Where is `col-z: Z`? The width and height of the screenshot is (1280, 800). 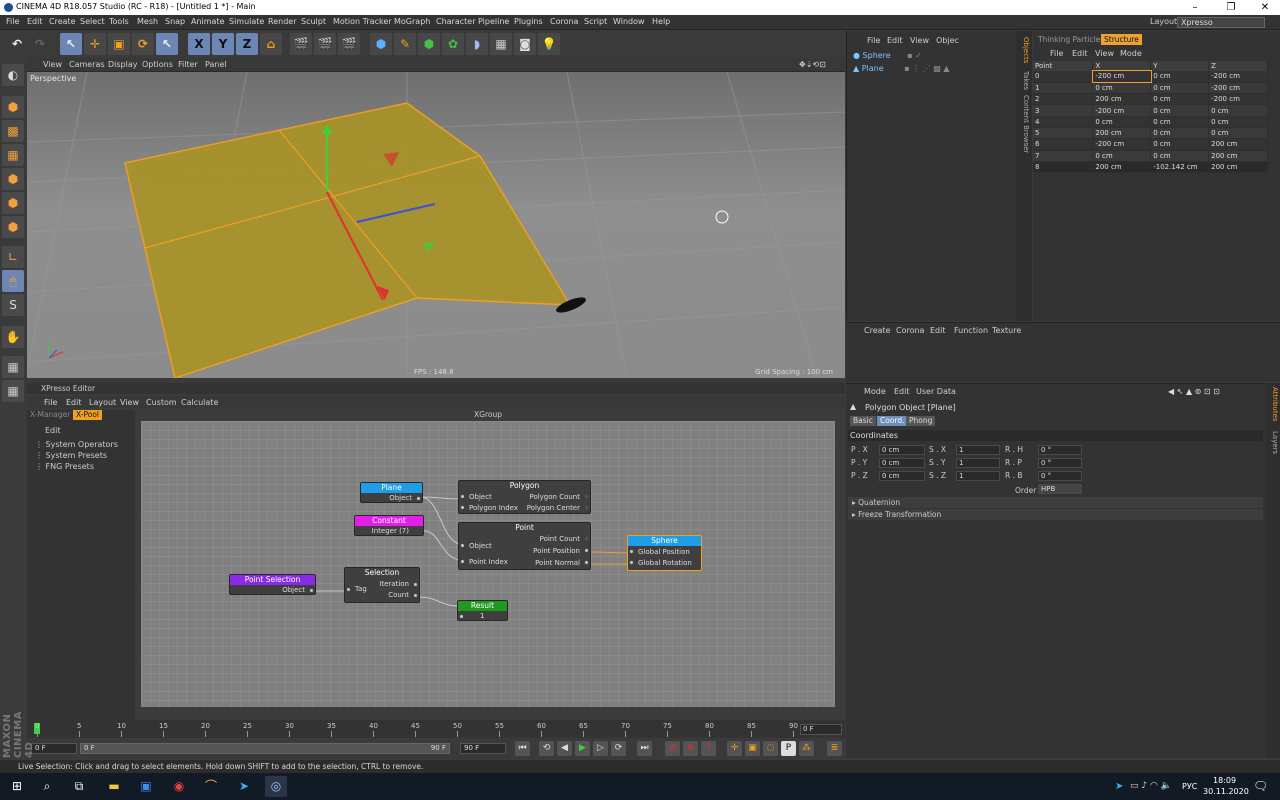
col-z: Z is located at coordinates (1238, 66).